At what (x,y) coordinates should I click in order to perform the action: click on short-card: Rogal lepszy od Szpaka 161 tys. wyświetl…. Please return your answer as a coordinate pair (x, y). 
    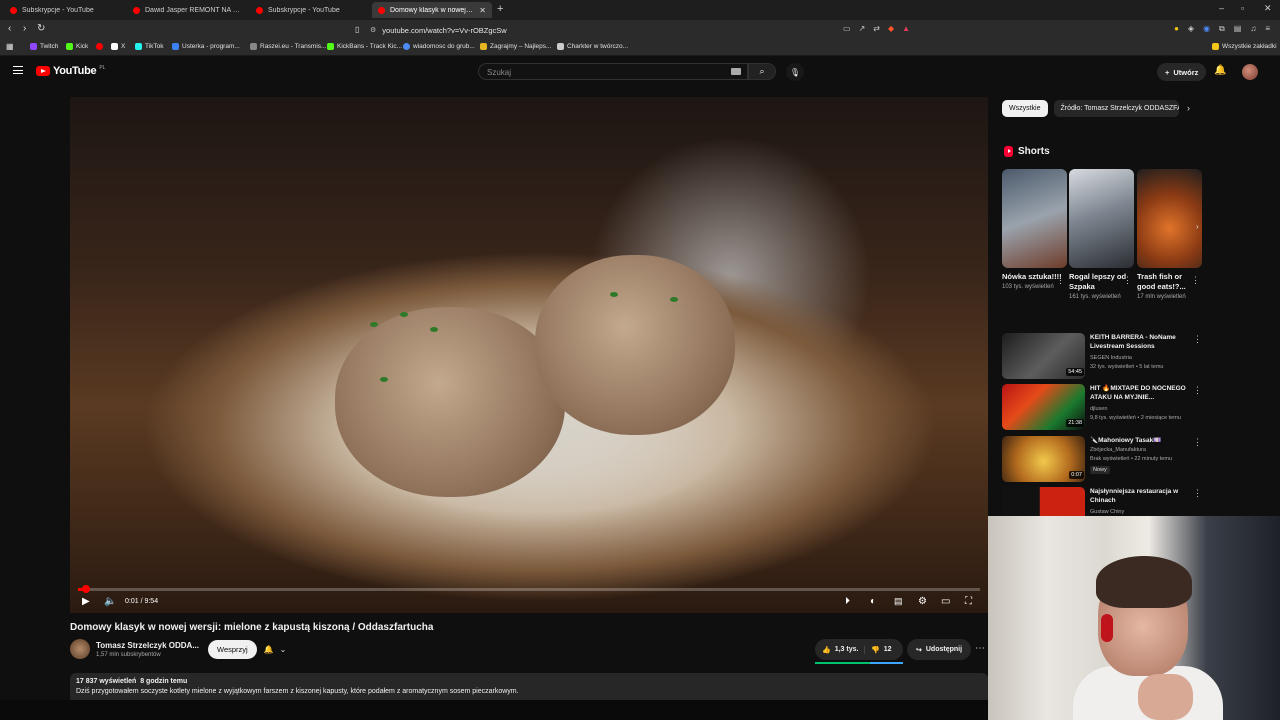
    Looking at the image, I should click on (1101, 235).